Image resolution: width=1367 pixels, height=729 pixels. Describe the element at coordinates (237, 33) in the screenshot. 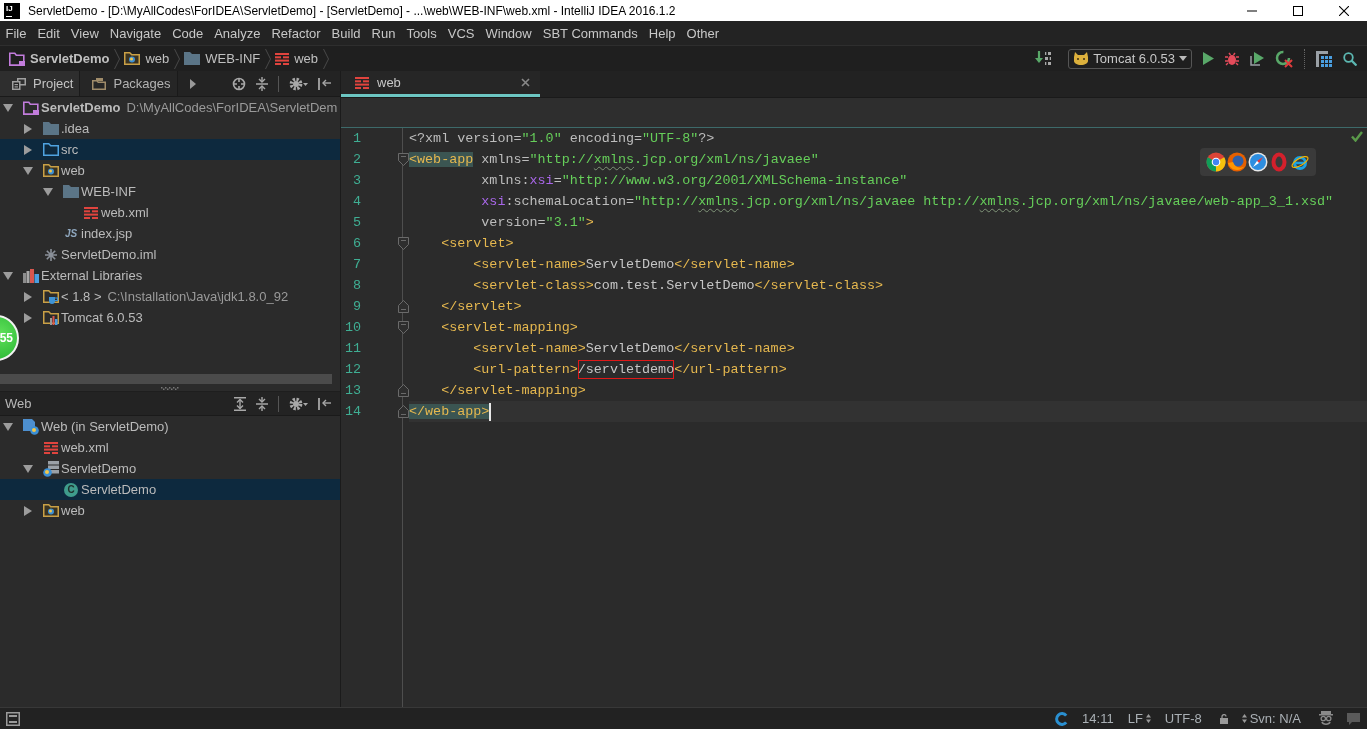

I see `menu-item: Analyze` at that location.